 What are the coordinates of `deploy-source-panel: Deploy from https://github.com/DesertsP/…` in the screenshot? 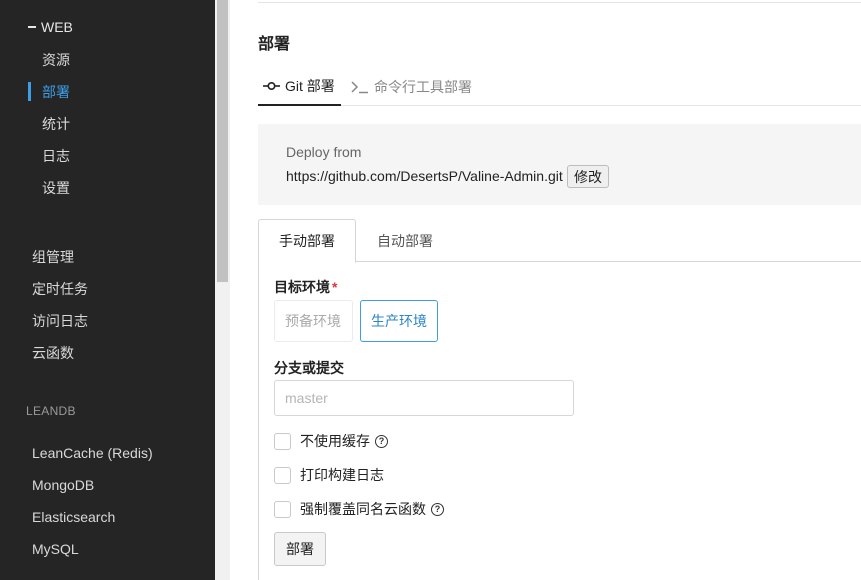 It's located at (559, 164).